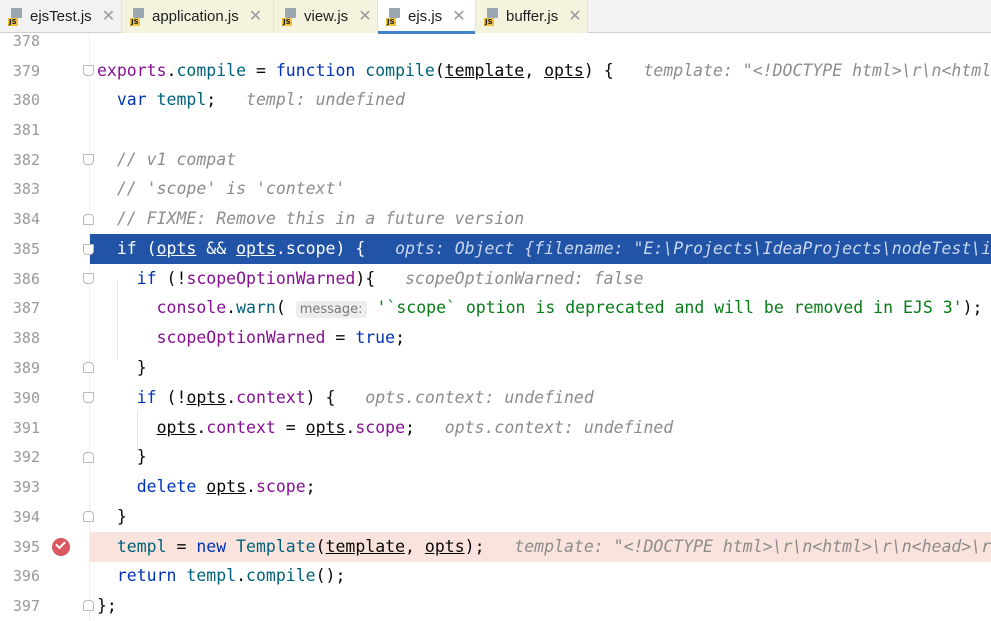  I want to click on tab-application-js: JS application.js ✕, so click(198, 16).